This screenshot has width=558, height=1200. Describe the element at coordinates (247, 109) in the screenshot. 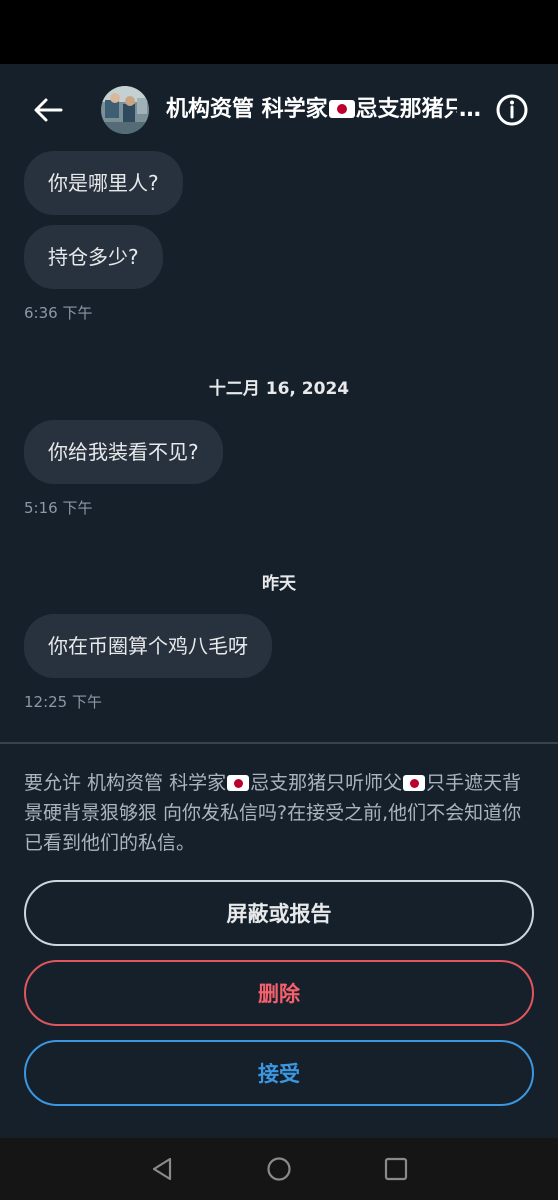

I see `title-text-start: 机构资管 科学家` at that location.